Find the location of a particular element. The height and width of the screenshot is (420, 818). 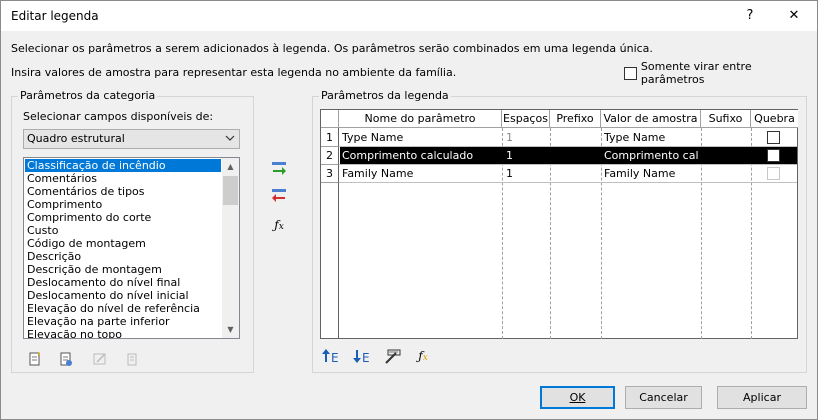

field-list-item: Descrição de montagem is located at coordinates (123, 269).